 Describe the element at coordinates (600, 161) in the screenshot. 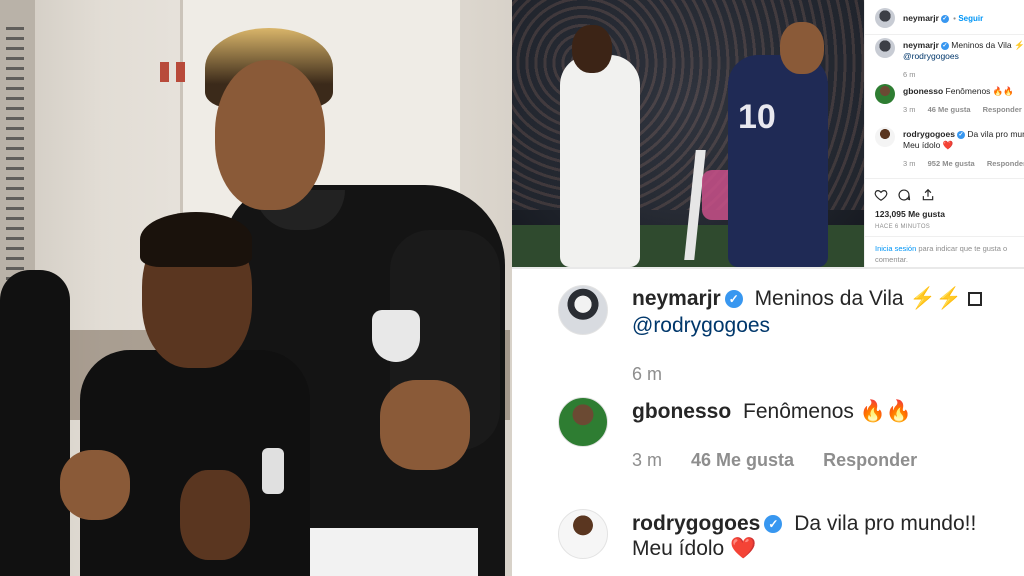

I see `white-kit-player` at that location.